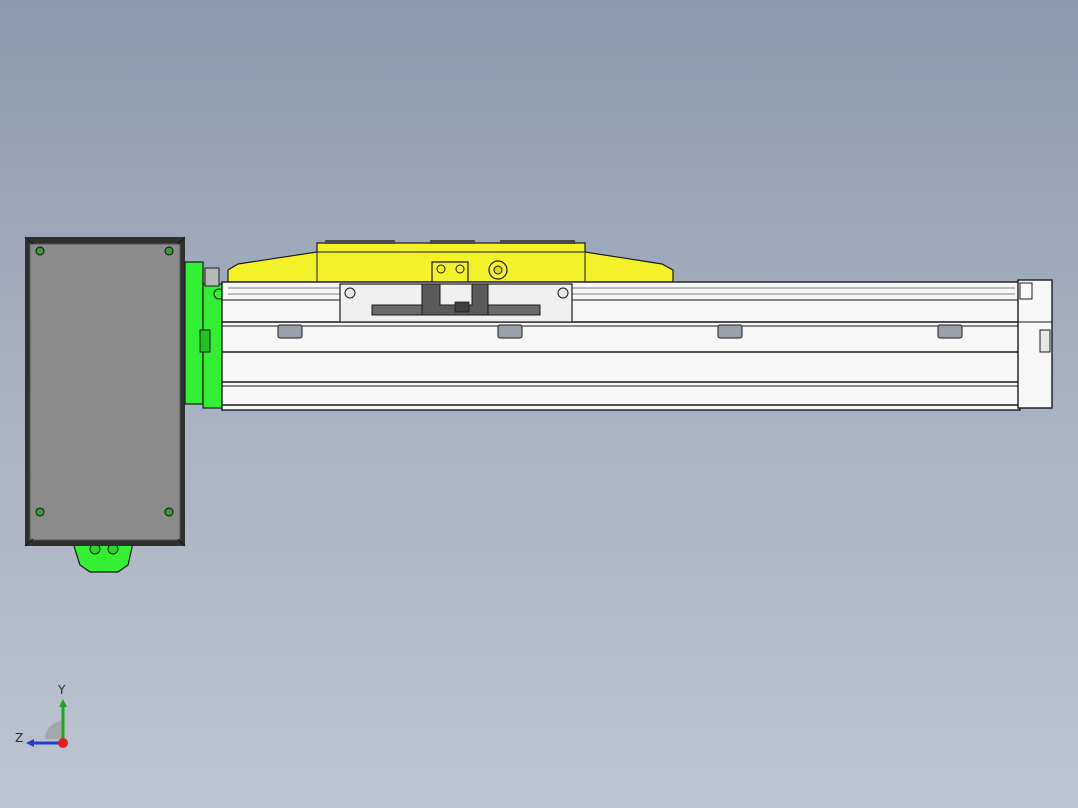  What do you see at coordinates (45, 719) in the screenshot?
I see `coordinate-triad-icon: Y Z` at bounding box center [45, 719].